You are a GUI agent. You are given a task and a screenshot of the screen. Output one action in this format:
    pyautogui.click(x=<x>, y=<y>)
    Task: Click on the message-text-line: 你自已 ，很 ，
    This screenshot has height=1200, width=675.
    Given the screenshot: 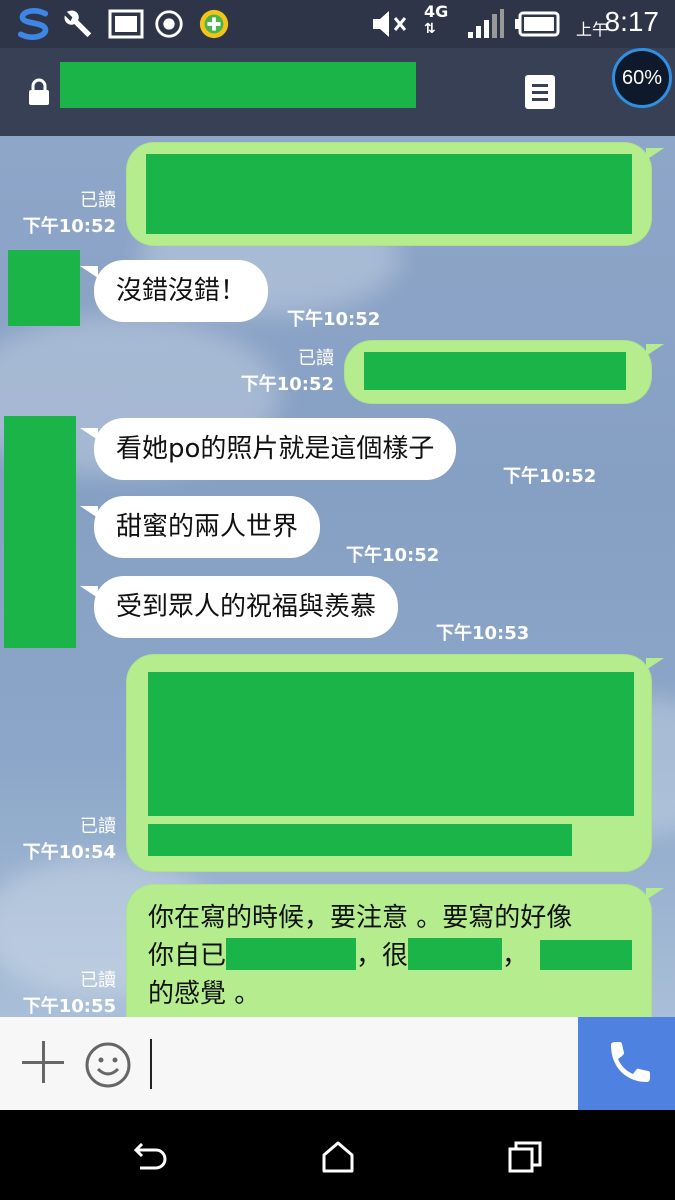 What is the action you would take?
    pyautogui.click(x=390, y=956)
    